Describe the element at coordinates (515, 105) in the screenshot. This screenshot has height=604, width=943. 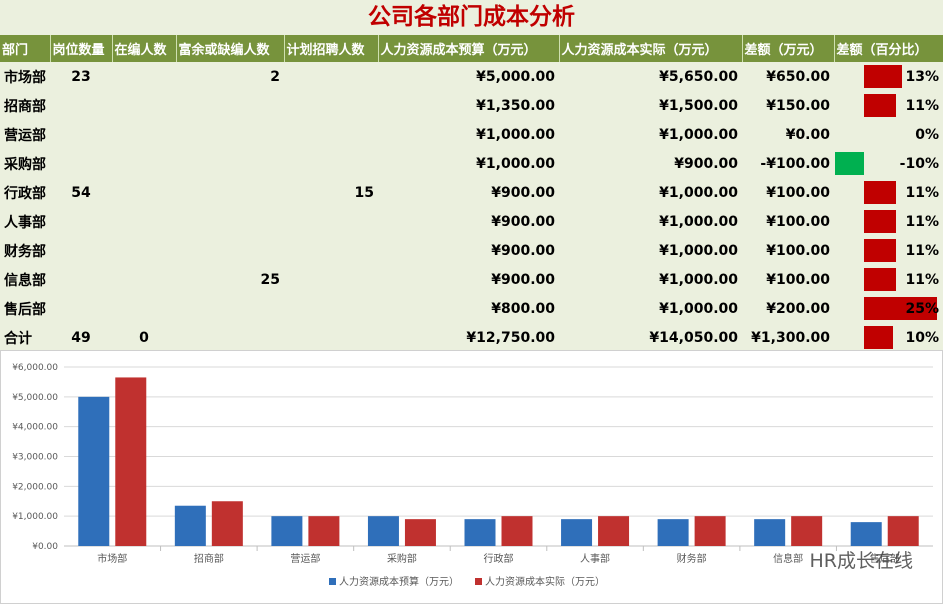
I see `cell-budget: ¥1,350.00` at that location.